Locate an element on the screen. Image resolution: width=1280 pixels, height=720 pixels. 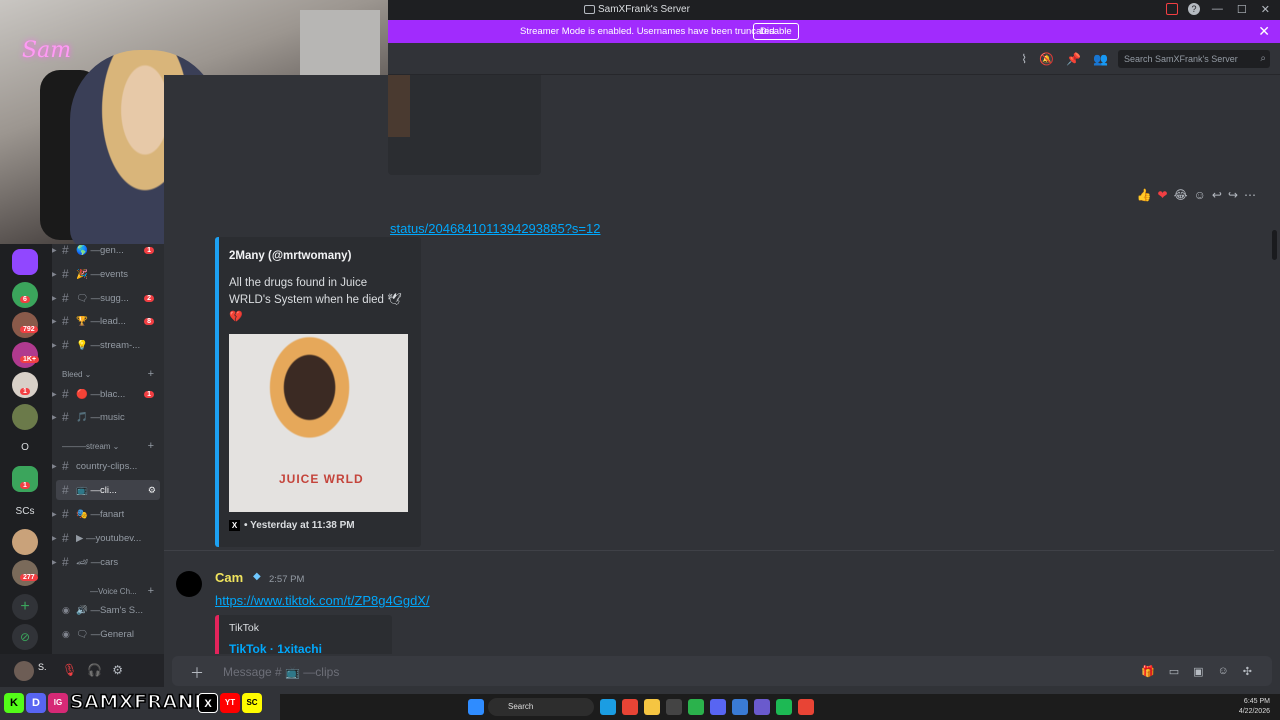
apps-icon: ✣ is located at coordinates (1247, 671).